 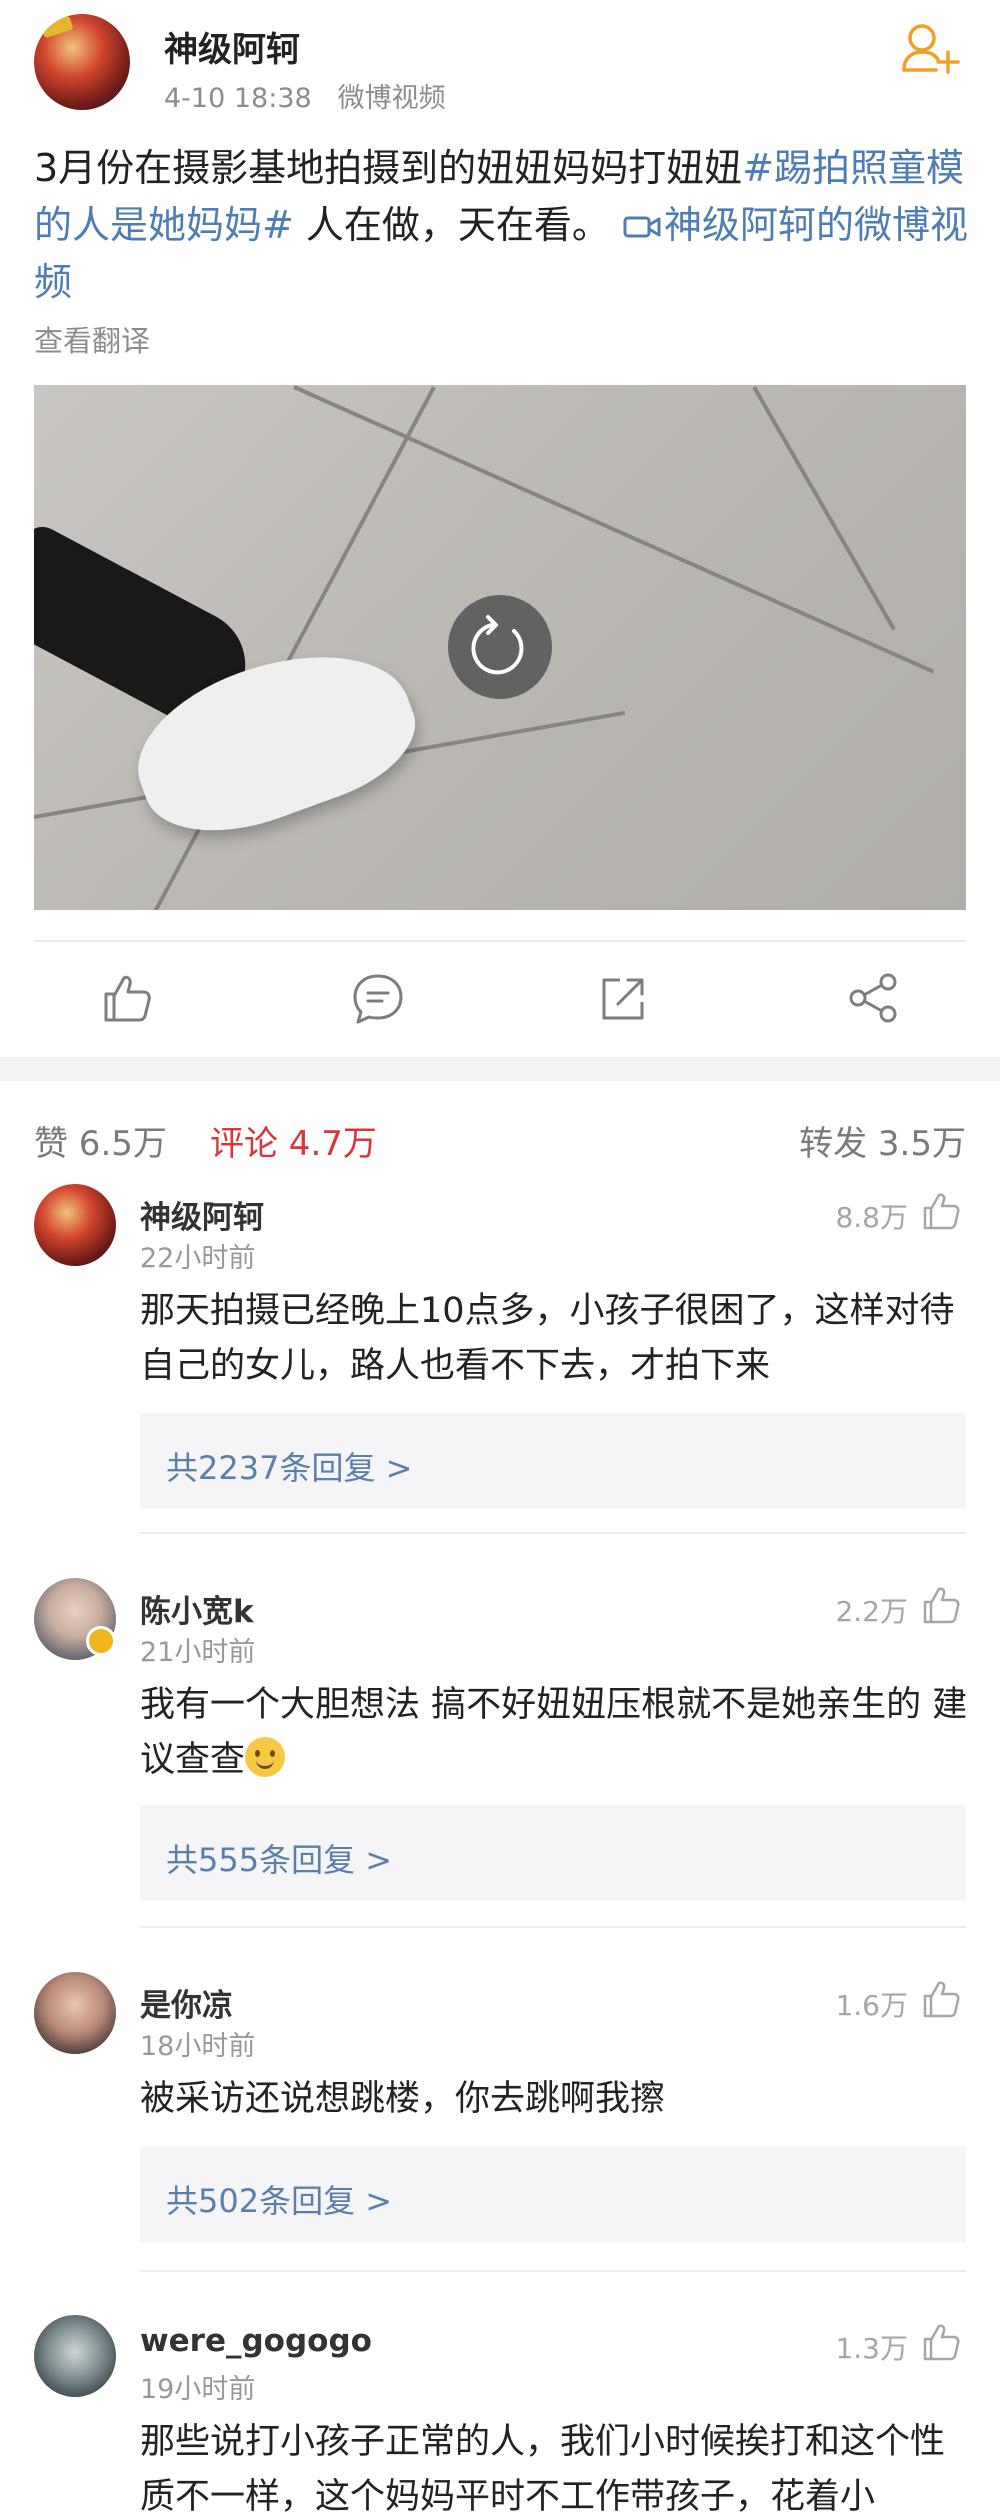 What do you see at coordinates (388, 168) in the screenshot?
I see `post-text-body: 3月份在摄影基地拍摄到的妞妞妈妈打妞妞` at bounding box center [388, 168].